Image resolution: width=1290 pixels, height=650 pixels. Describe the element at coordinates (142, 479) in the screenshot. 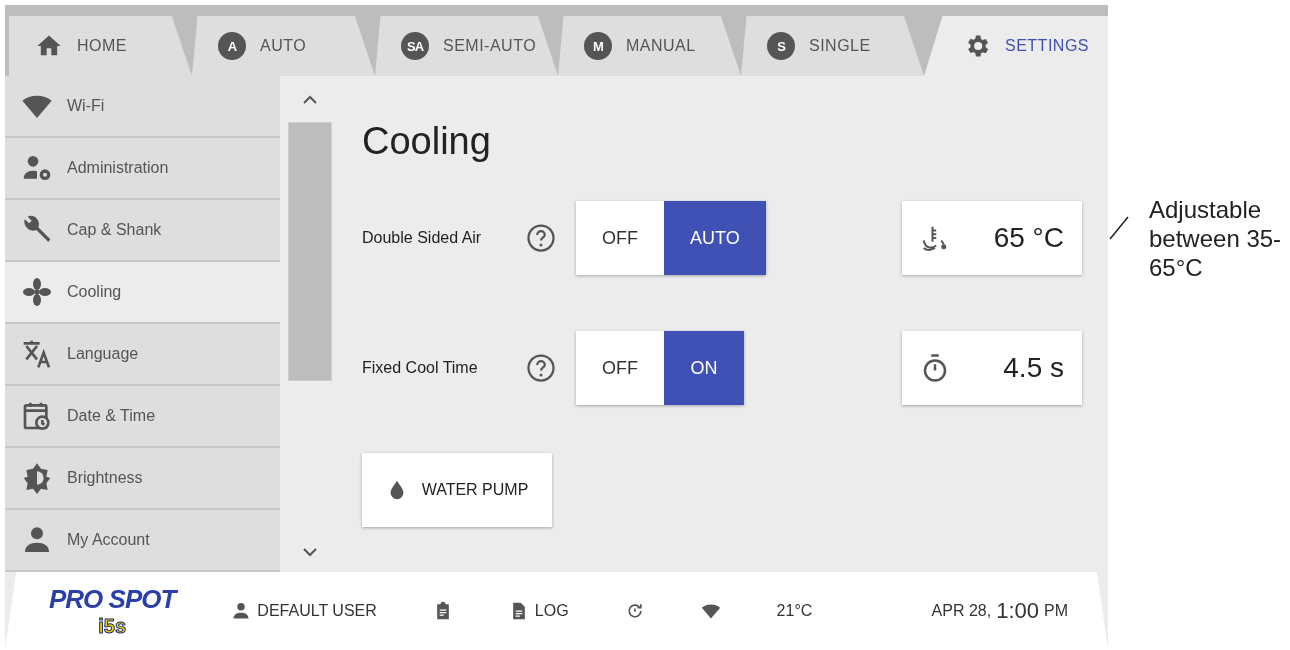

I see `sidebar-item: Brightness` at that location.